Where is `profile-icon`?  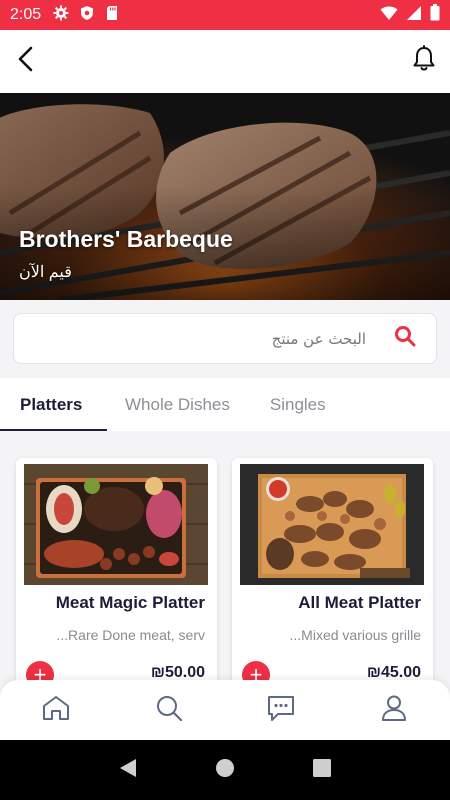 profile-icon is located at coordinates (394, 710).